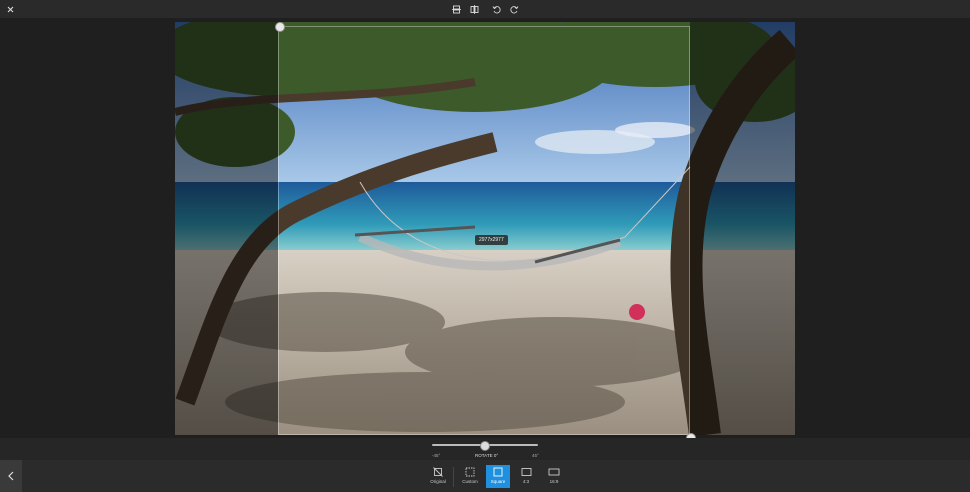 The height and width of the screenshot is (492, 970). What do you see at coordinates (438, 481) in the screenshot?
I see `ratio-original-label: Original` at bounding box center [438, 481].